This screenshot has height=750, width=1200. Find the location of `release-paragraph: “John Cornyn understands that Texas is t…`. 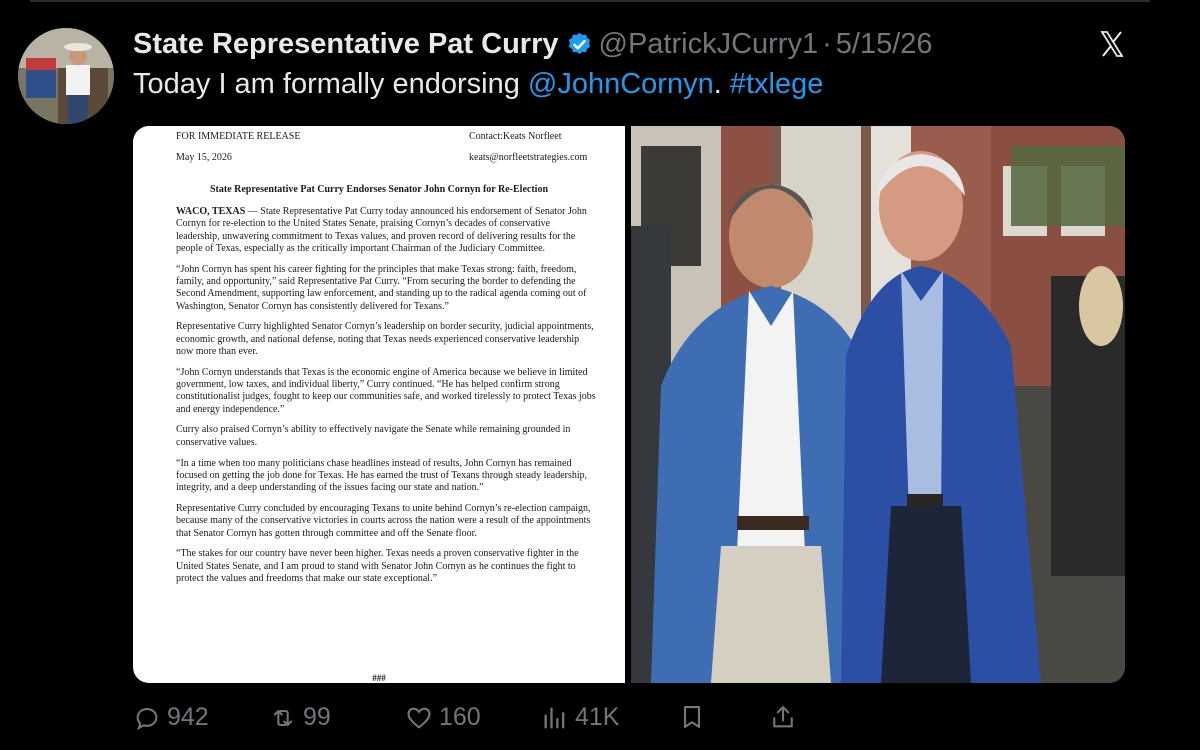

release-paragraph: “John Cornyn understands that Texas is t… is located at coordinates (386, 390).